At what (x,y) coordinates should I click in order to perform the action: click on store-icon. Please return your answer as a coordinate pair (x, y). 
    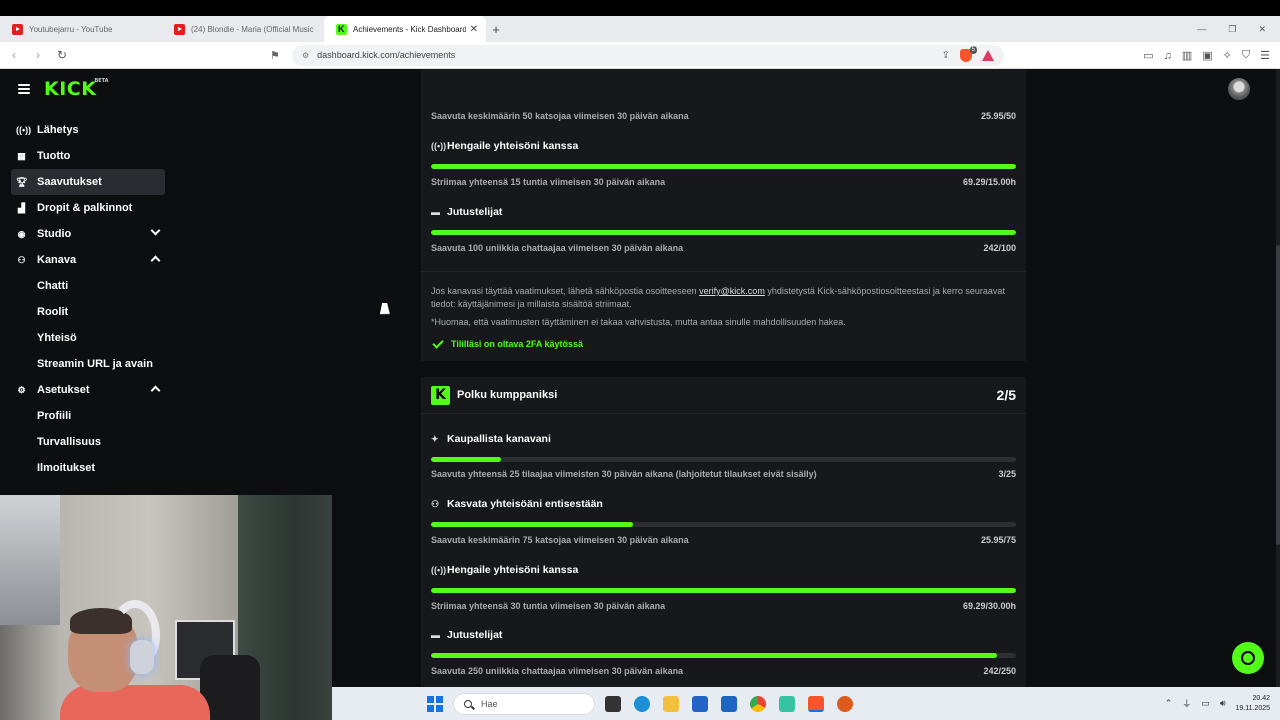
    Looking at the image, I should click on (700, 703).